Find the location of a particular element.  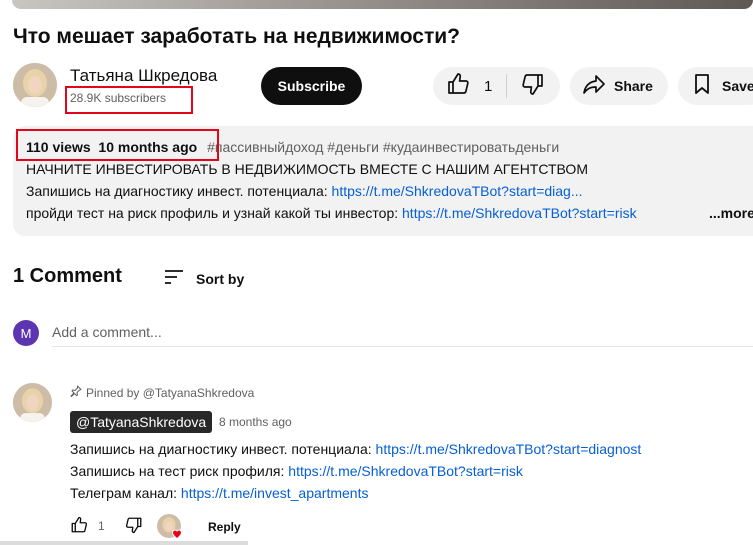

like-dislike-bar: 1 is located at coordinates (496, 86).